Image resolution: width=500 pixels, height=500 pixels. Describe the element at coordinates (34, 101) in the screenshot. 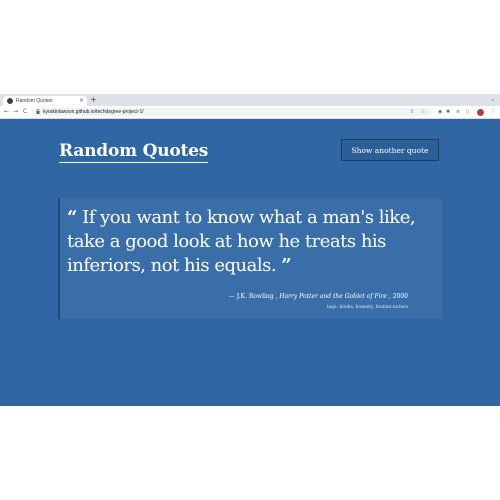

I see `tab-title: Random Quotes` at that location.